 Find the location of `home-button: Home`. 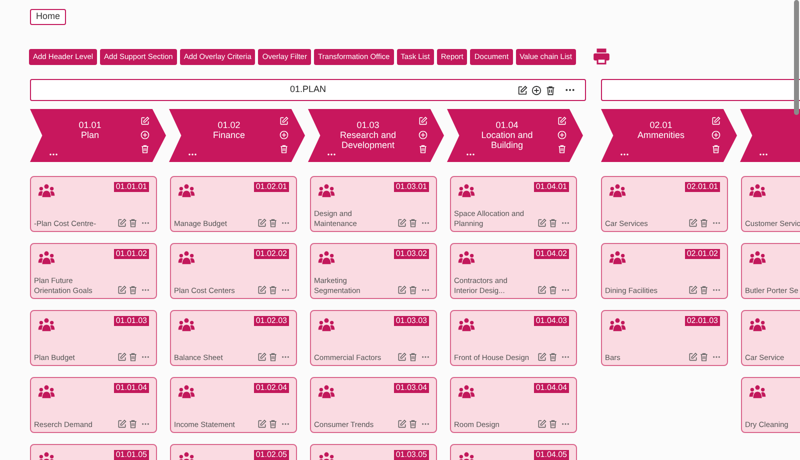

home-button: Home is located at coordinates (48, 16).